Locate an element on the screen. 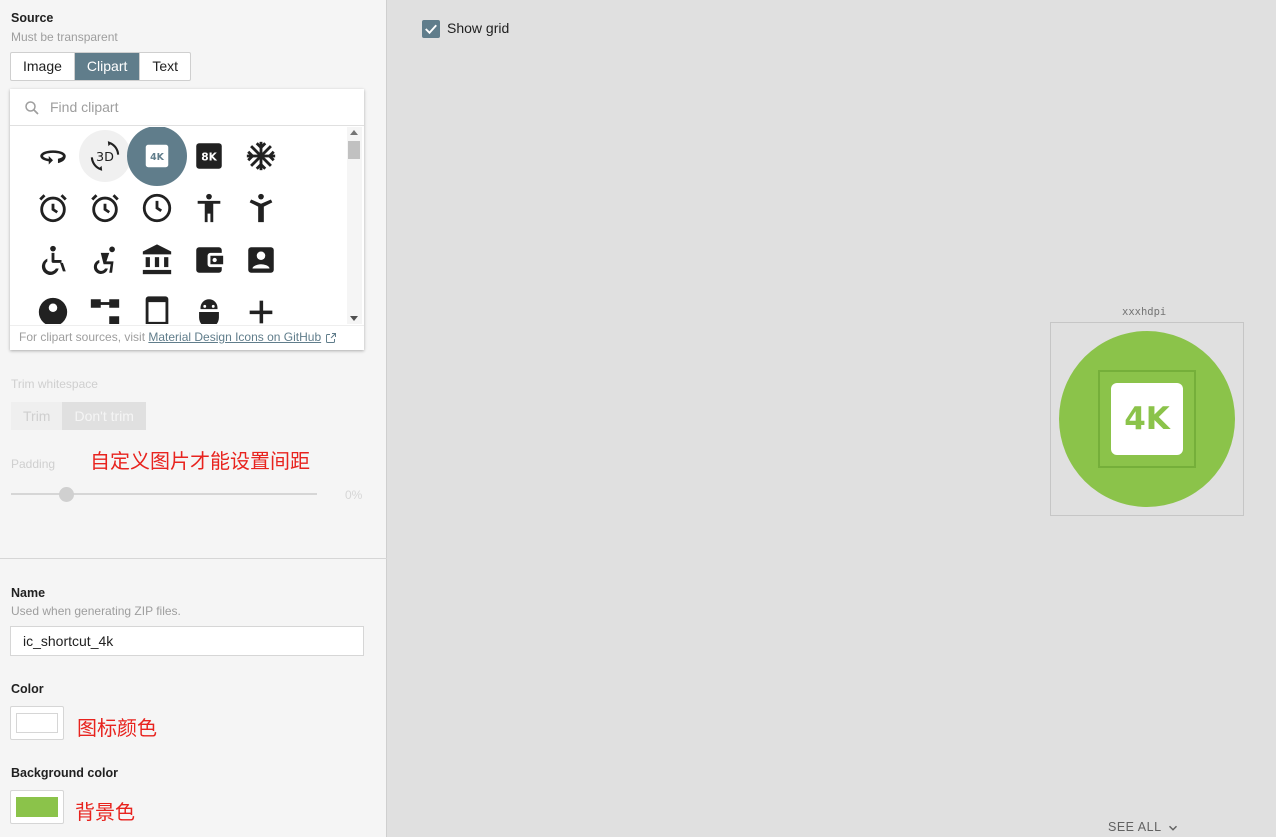 This screenshot has width=1276, height=837. background-color-button is located at coordinates (37, 807).